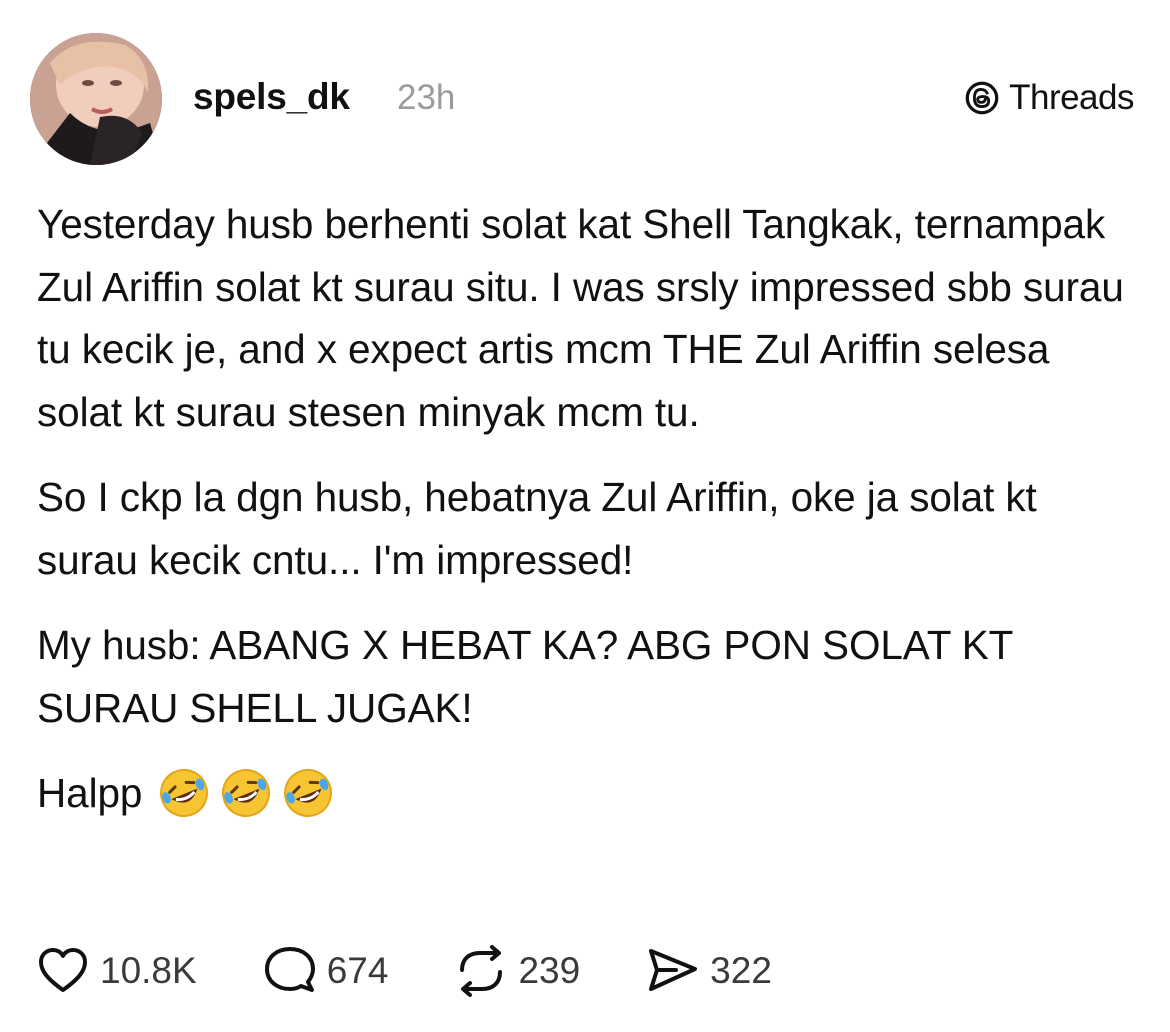 The image size is (1170, 1032). I want to click on share-button: 322, so click(709, 971).